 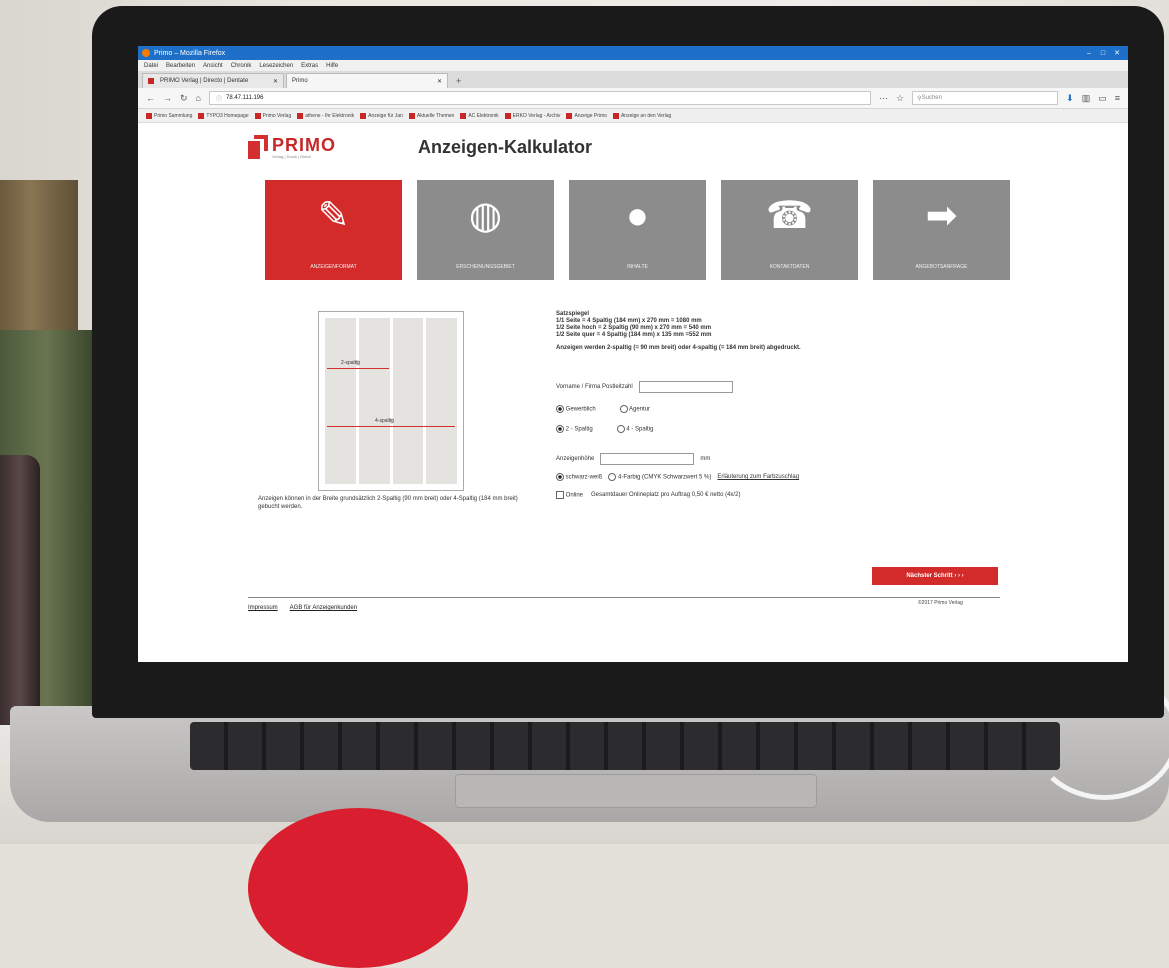 What do you see at coordinates (637, 267) in the screenshot?
I see `tile-label: INHALTE` at bounding box center [637, 267].